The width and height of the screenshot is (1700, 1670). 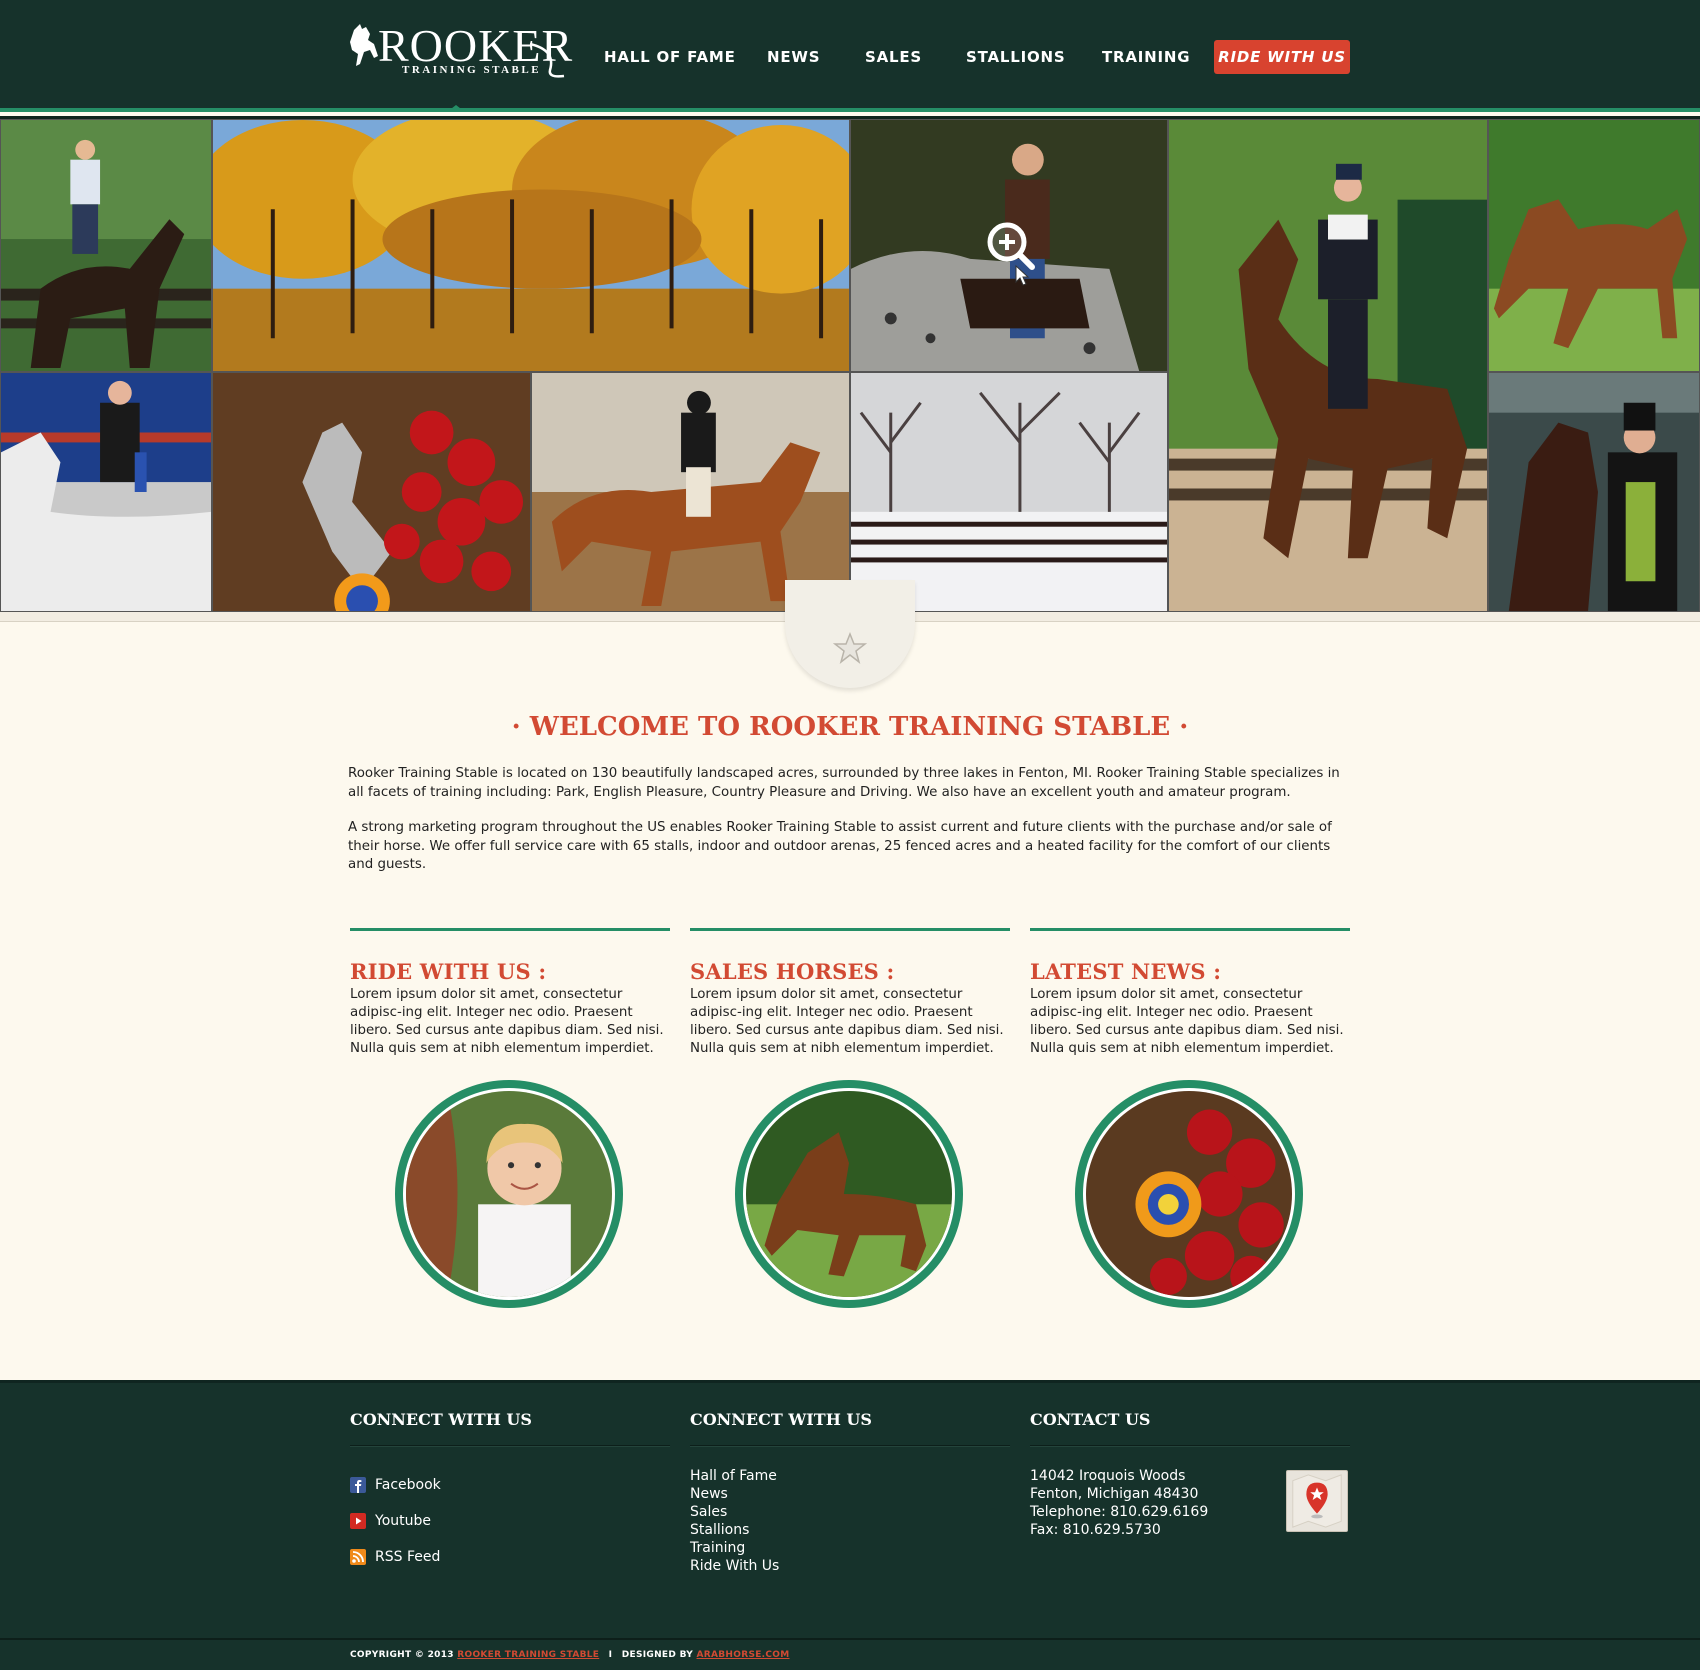 I want to click on section-badge, so click(x=850, y=634).